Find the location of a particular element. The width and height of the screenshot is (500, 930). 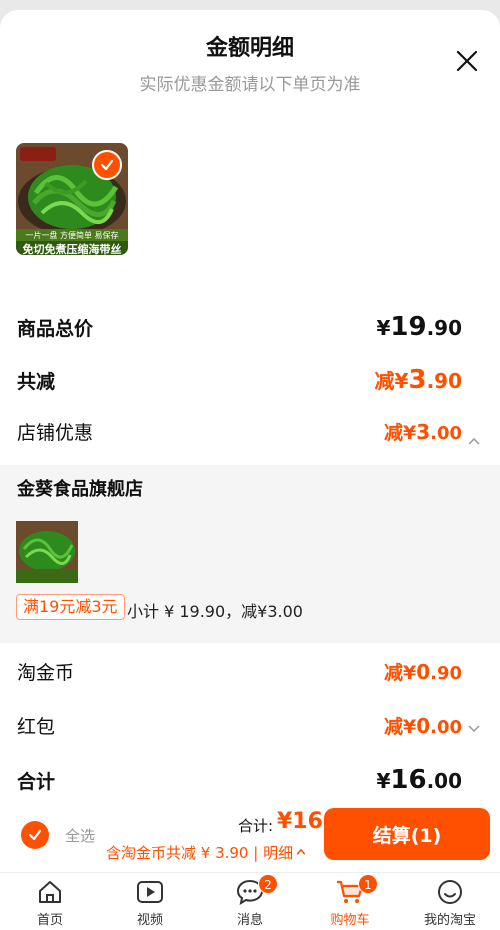

cart-badge: 1 is located at coordinates (368, 884).